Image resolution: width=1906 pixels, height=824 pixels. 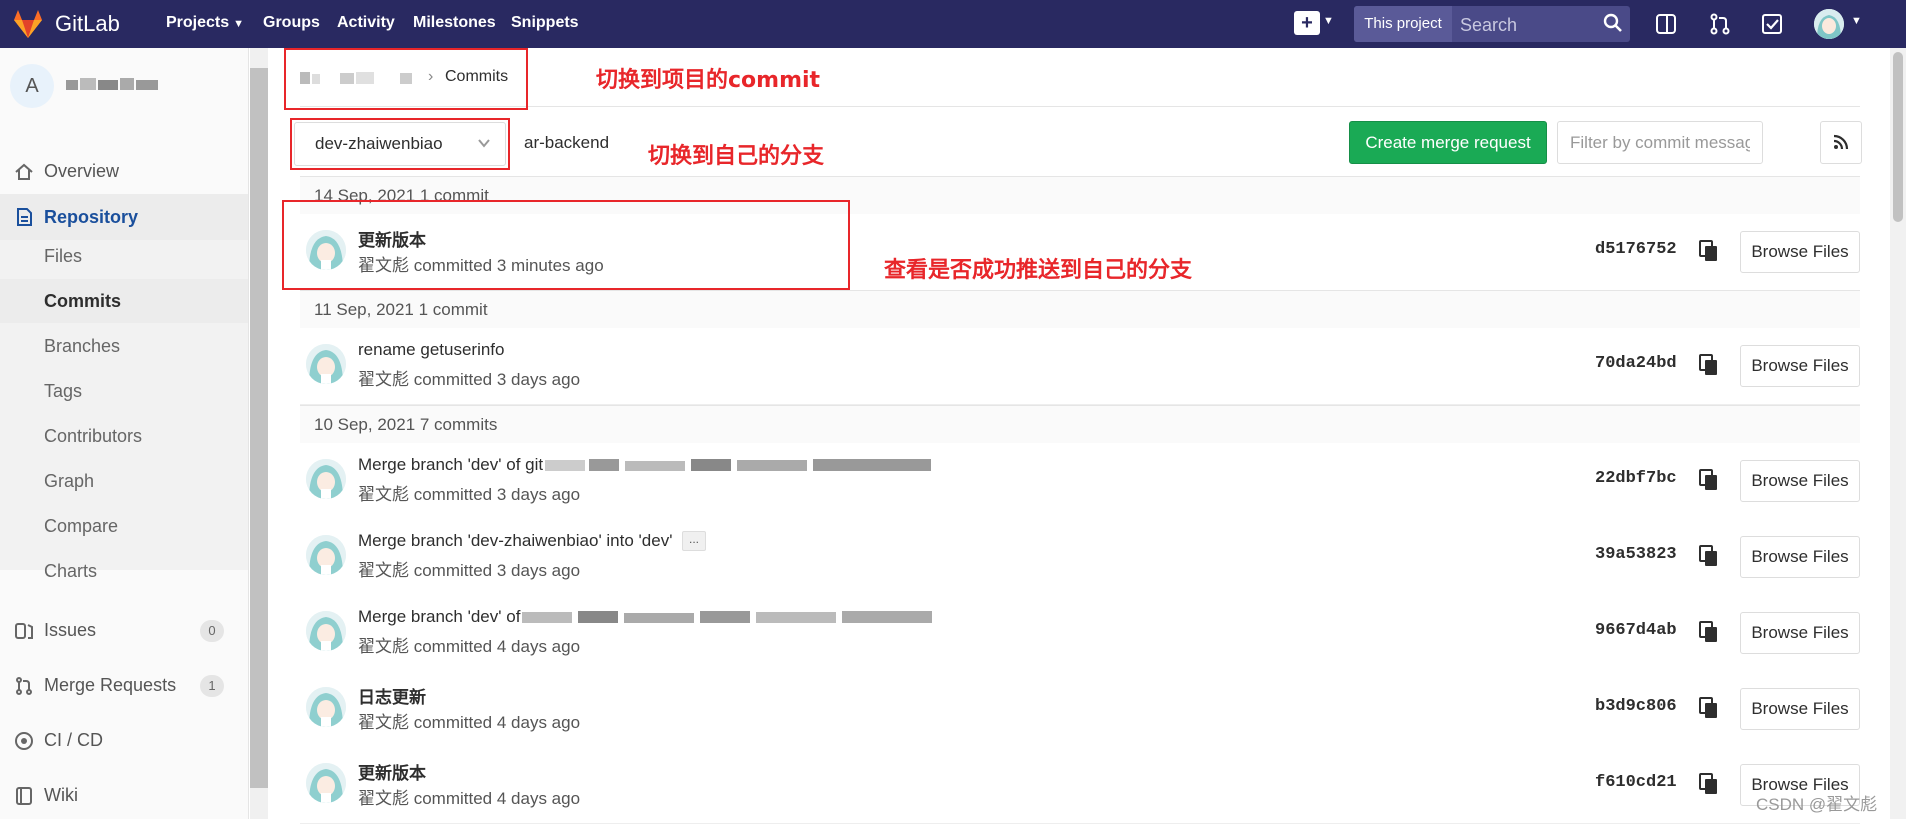 I want to click on sidebar-item-tags: Tags, so click(x=124, y=391).